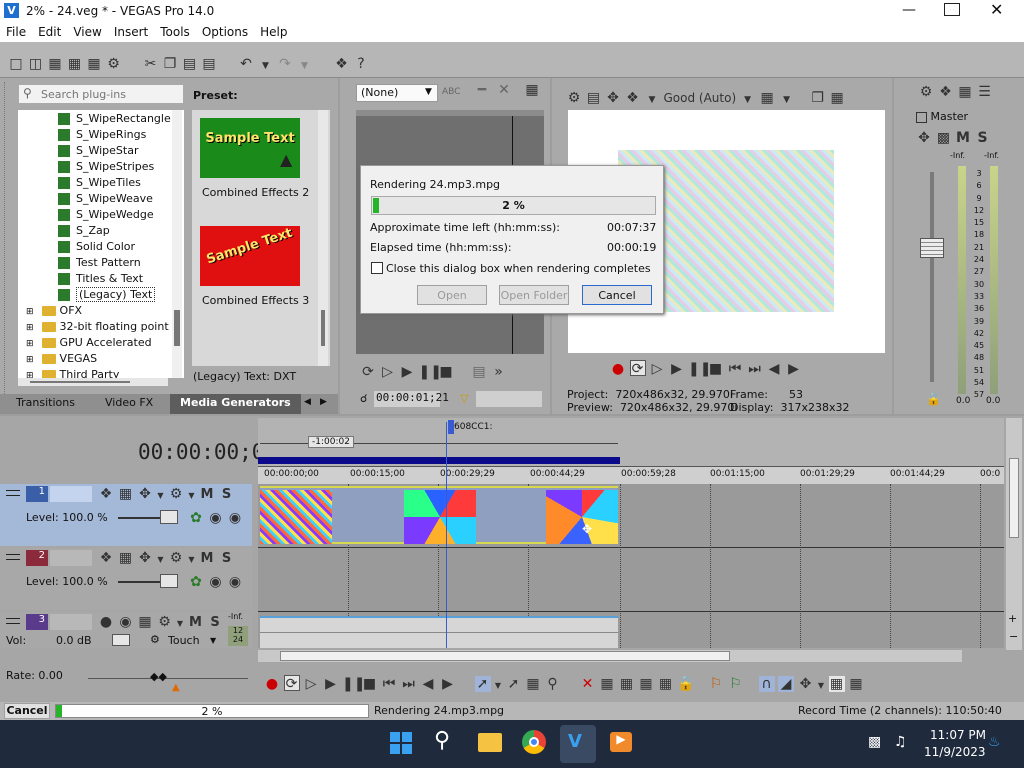 This screenshot has width=1024, height=768. What do you see at coordinates (448, 684) in the screenshot?
I see `next-frame-icon: ▶` at bounding box center [448, 684].